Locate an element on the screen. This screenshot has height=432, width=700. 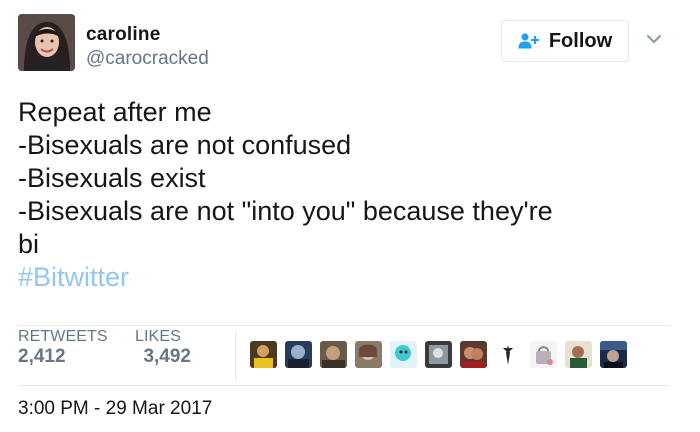
tweet-stats: RETWEETS 2,412 LIKES 3,492 is located at coordinates (344, 355).